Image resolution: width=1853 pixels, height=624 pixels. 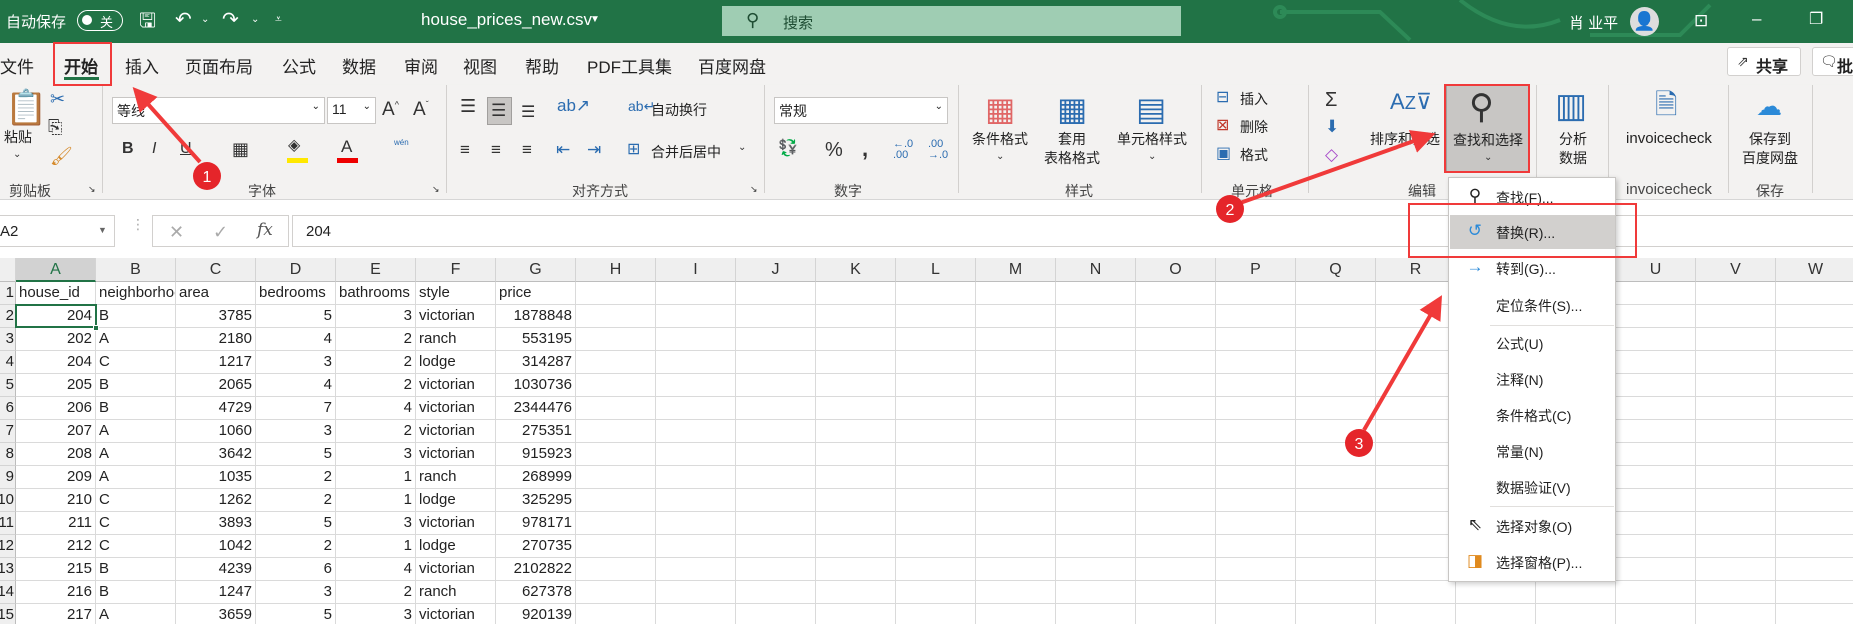 What do you see at coordinates (136, 293) in the screenshot?
I see `cell: neighborhood` at bounding box center [136, 293].